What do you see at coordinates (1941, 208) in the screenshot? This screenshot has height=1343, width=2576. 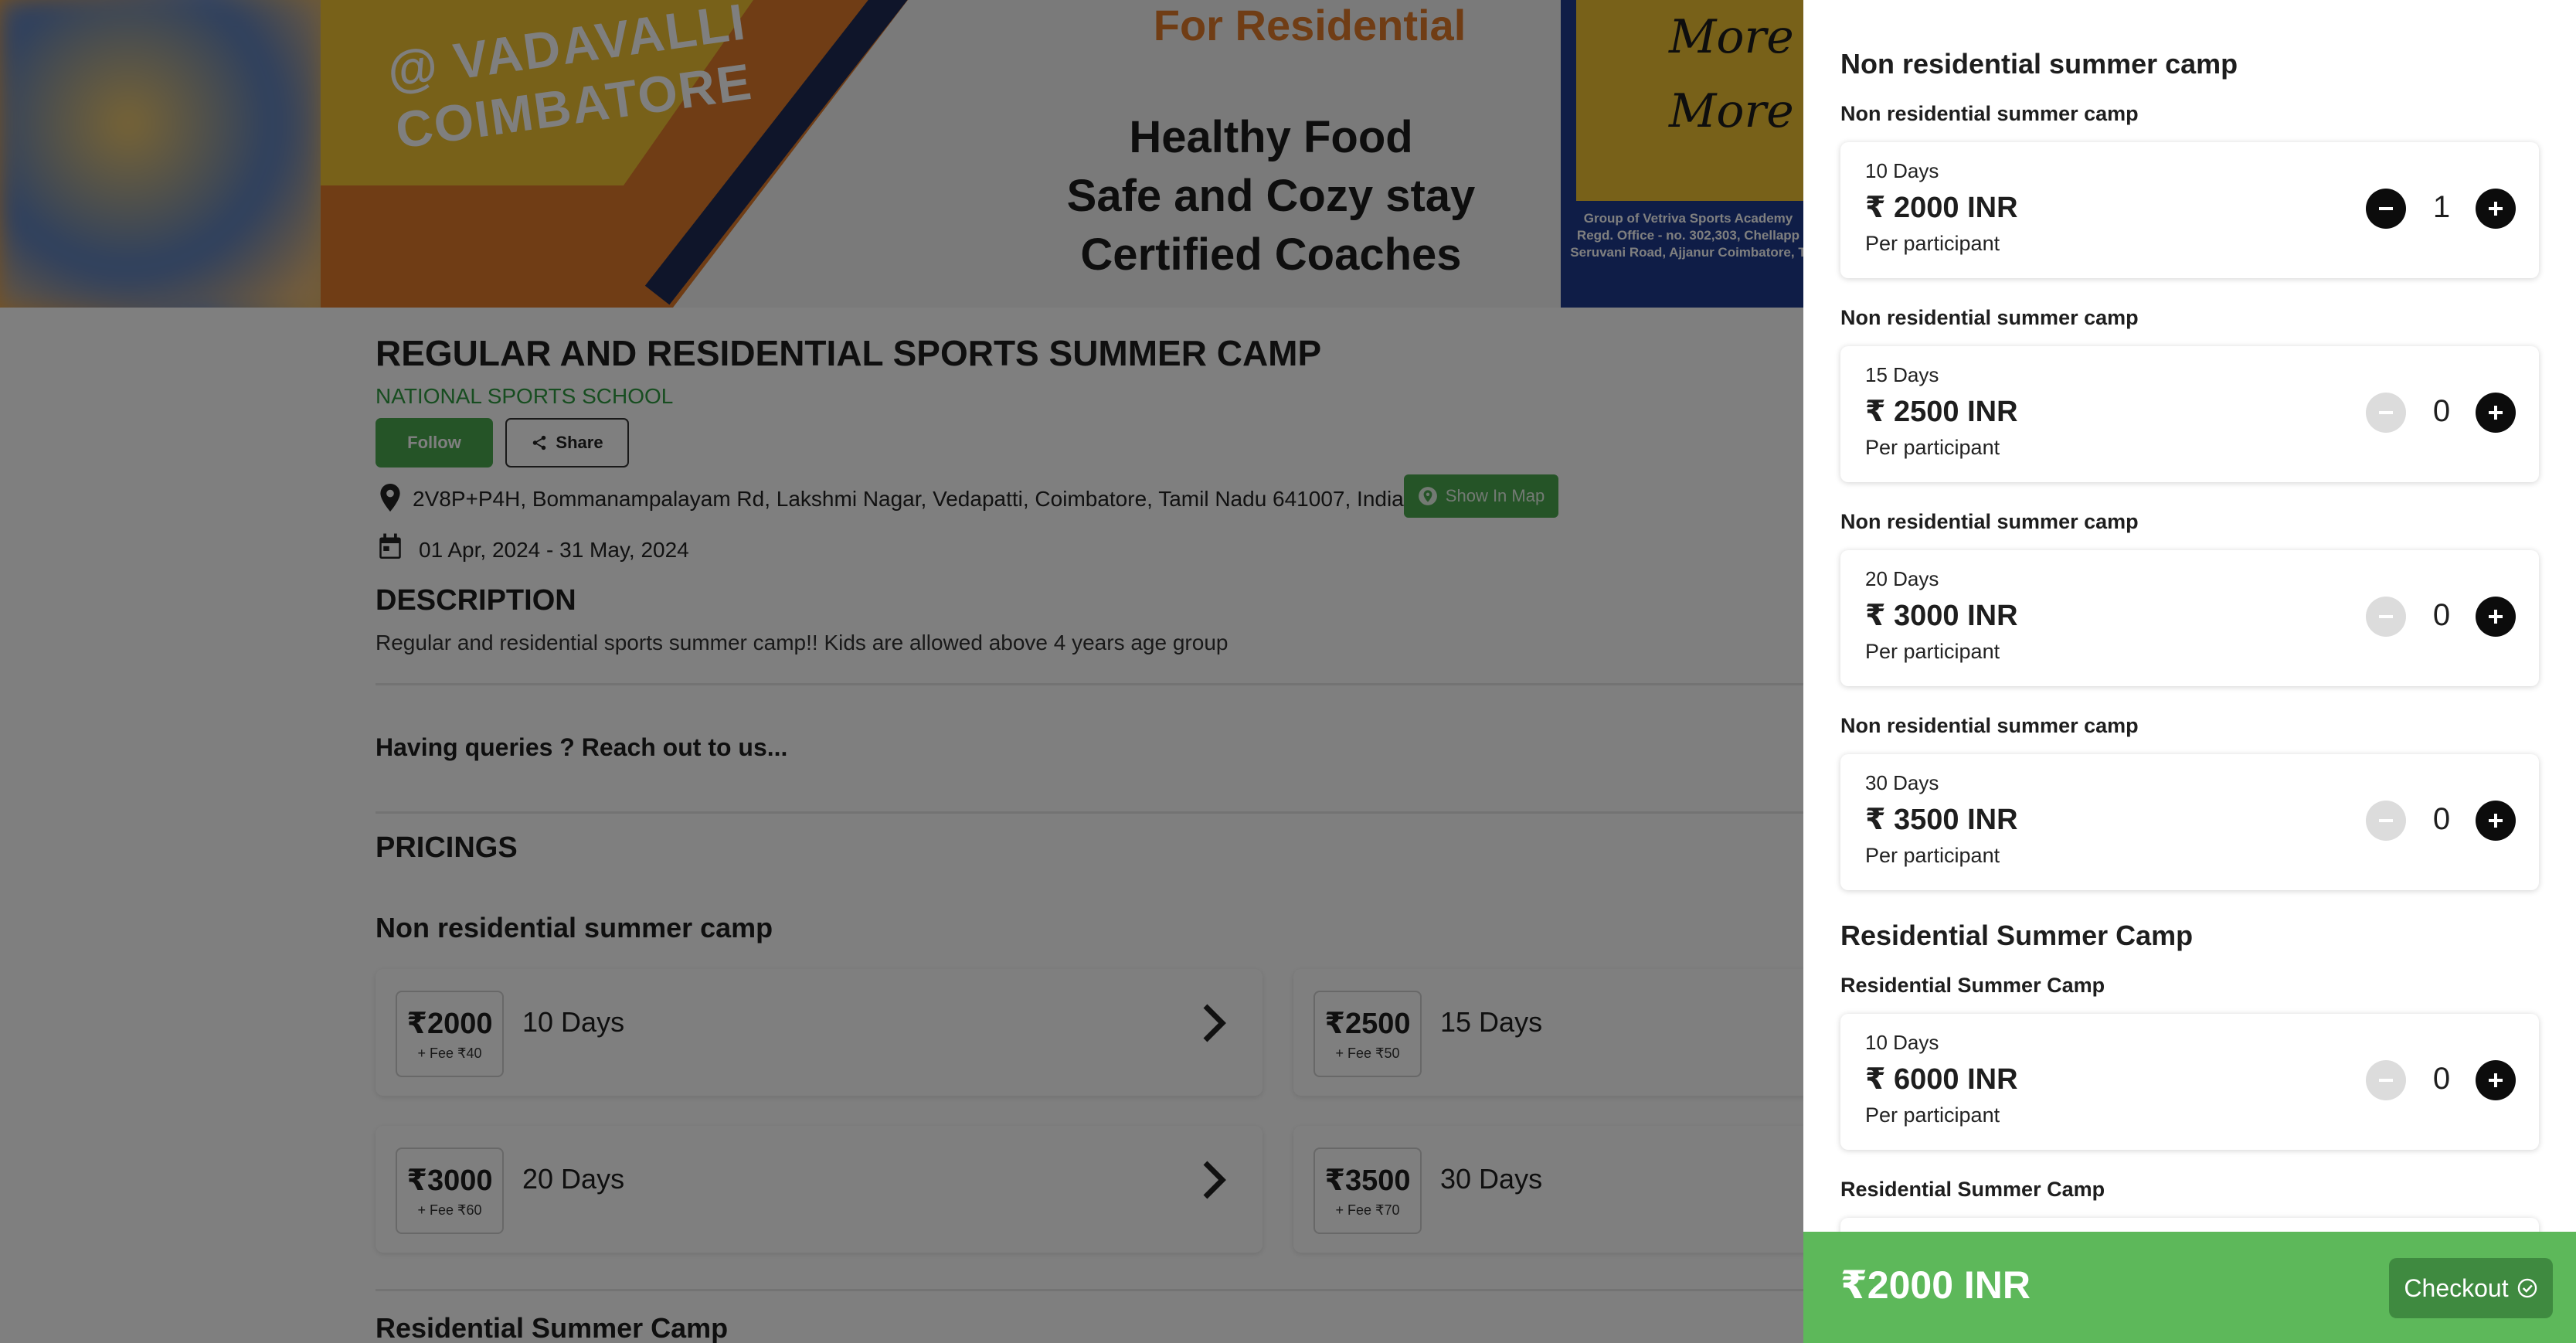 I see `ticket-price: ₹ 2000 INR` at bounding box center [1941, 208].